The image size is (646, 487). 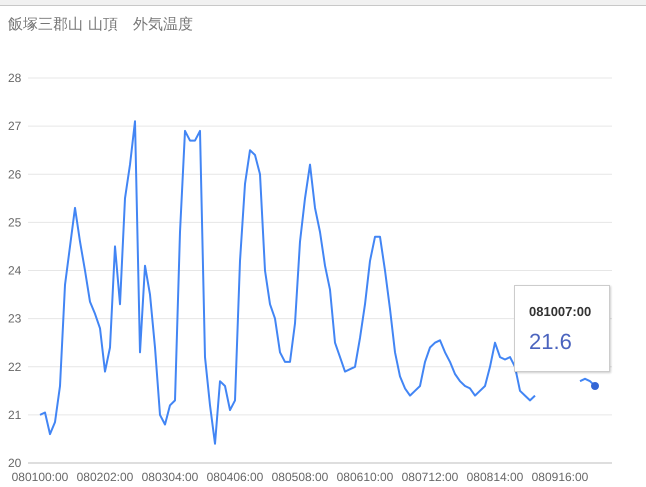 I want to click on axis-label: 28, so click(x=15, y=78).